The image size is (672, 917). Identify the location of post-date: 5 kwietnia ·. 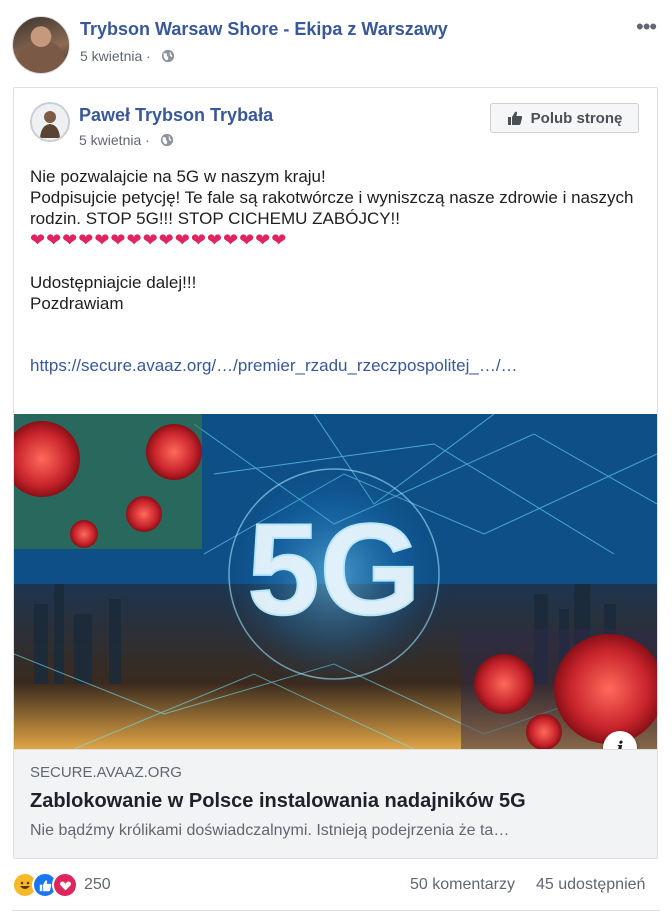
(127, 56).